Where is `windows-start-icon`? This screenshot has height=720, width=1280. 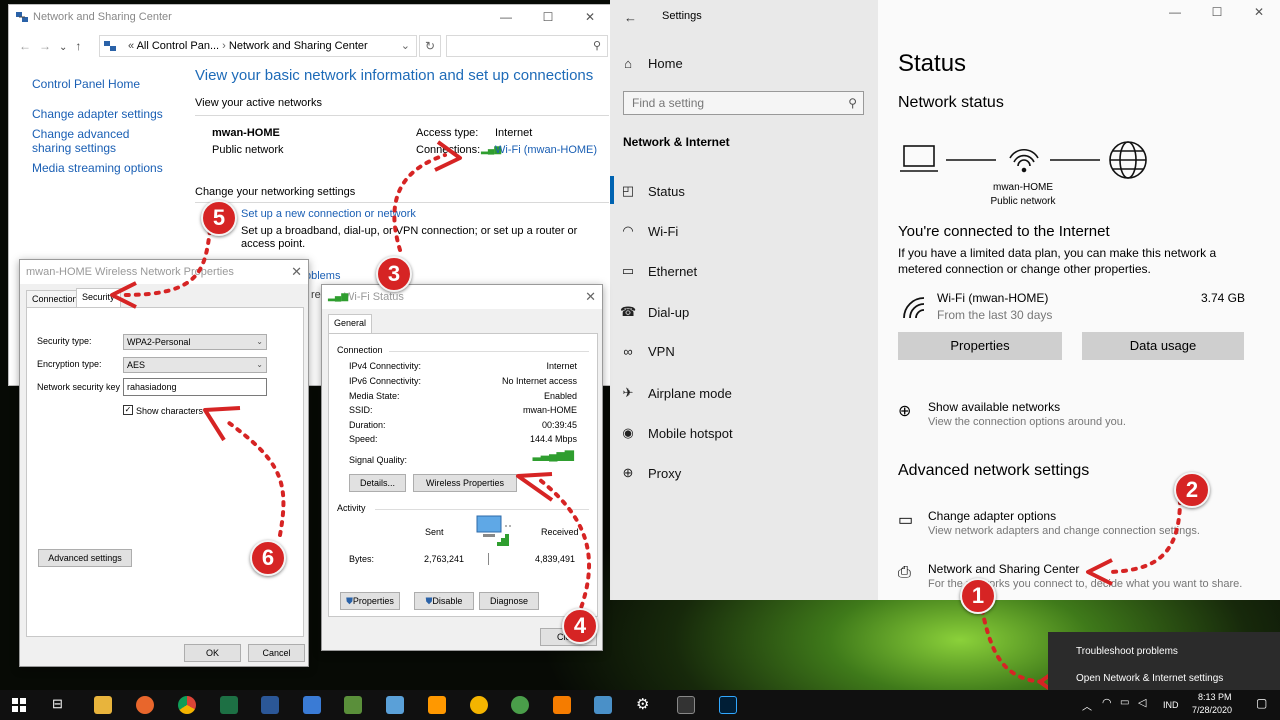 windows-start-icon is located at coordinates (19, 705).